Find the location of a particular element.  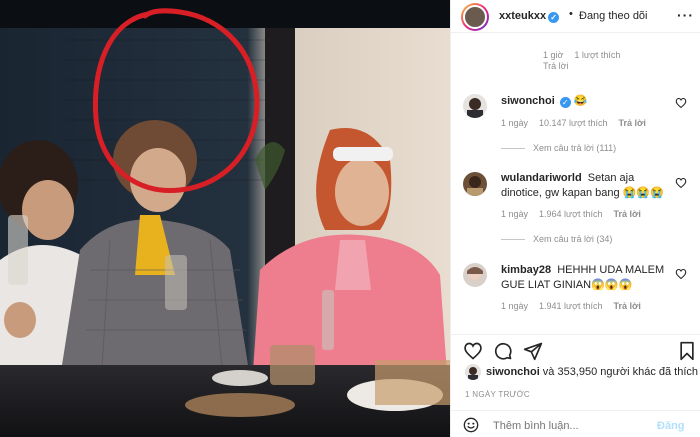

heart-icon is located at coordinates (473, 351).